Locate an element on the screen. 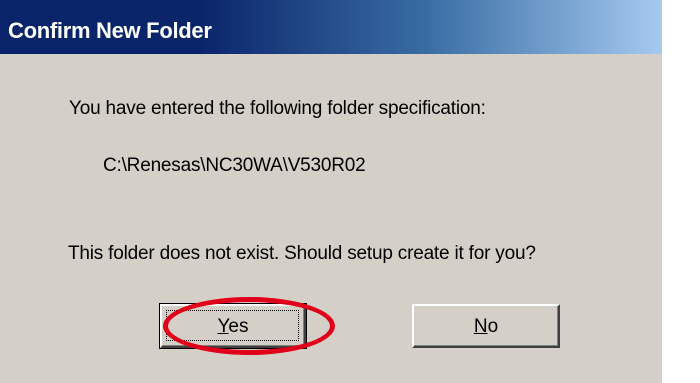  no-button: No is located at coordinates (486, 326).